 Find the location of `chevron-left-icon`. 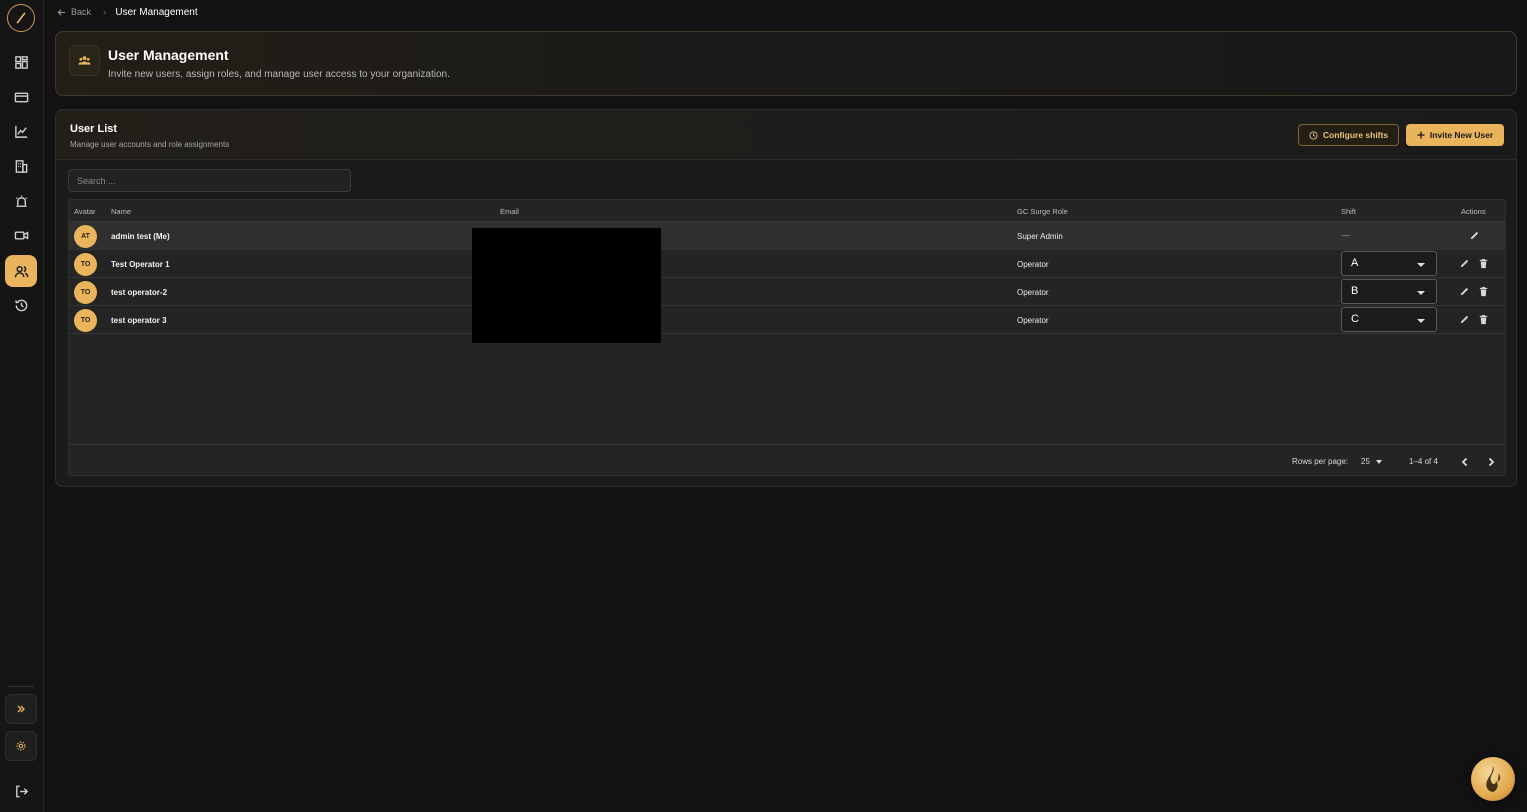

chevron-left-icon is located at coordinates (1464, 462).